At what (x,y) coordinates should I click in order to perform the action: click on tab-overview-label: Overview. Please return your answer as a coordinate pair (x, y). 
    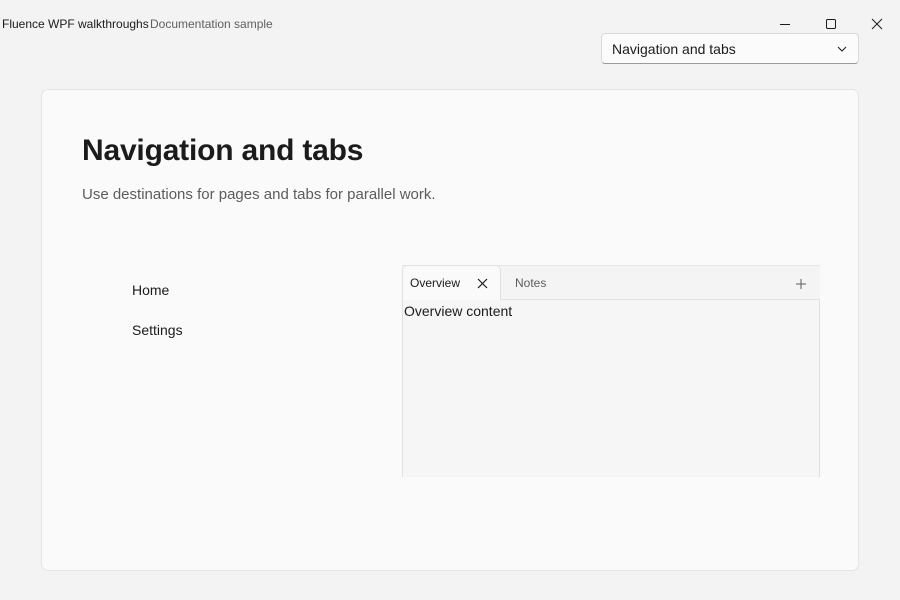
    Looking at the image, I should click on (435, 283).